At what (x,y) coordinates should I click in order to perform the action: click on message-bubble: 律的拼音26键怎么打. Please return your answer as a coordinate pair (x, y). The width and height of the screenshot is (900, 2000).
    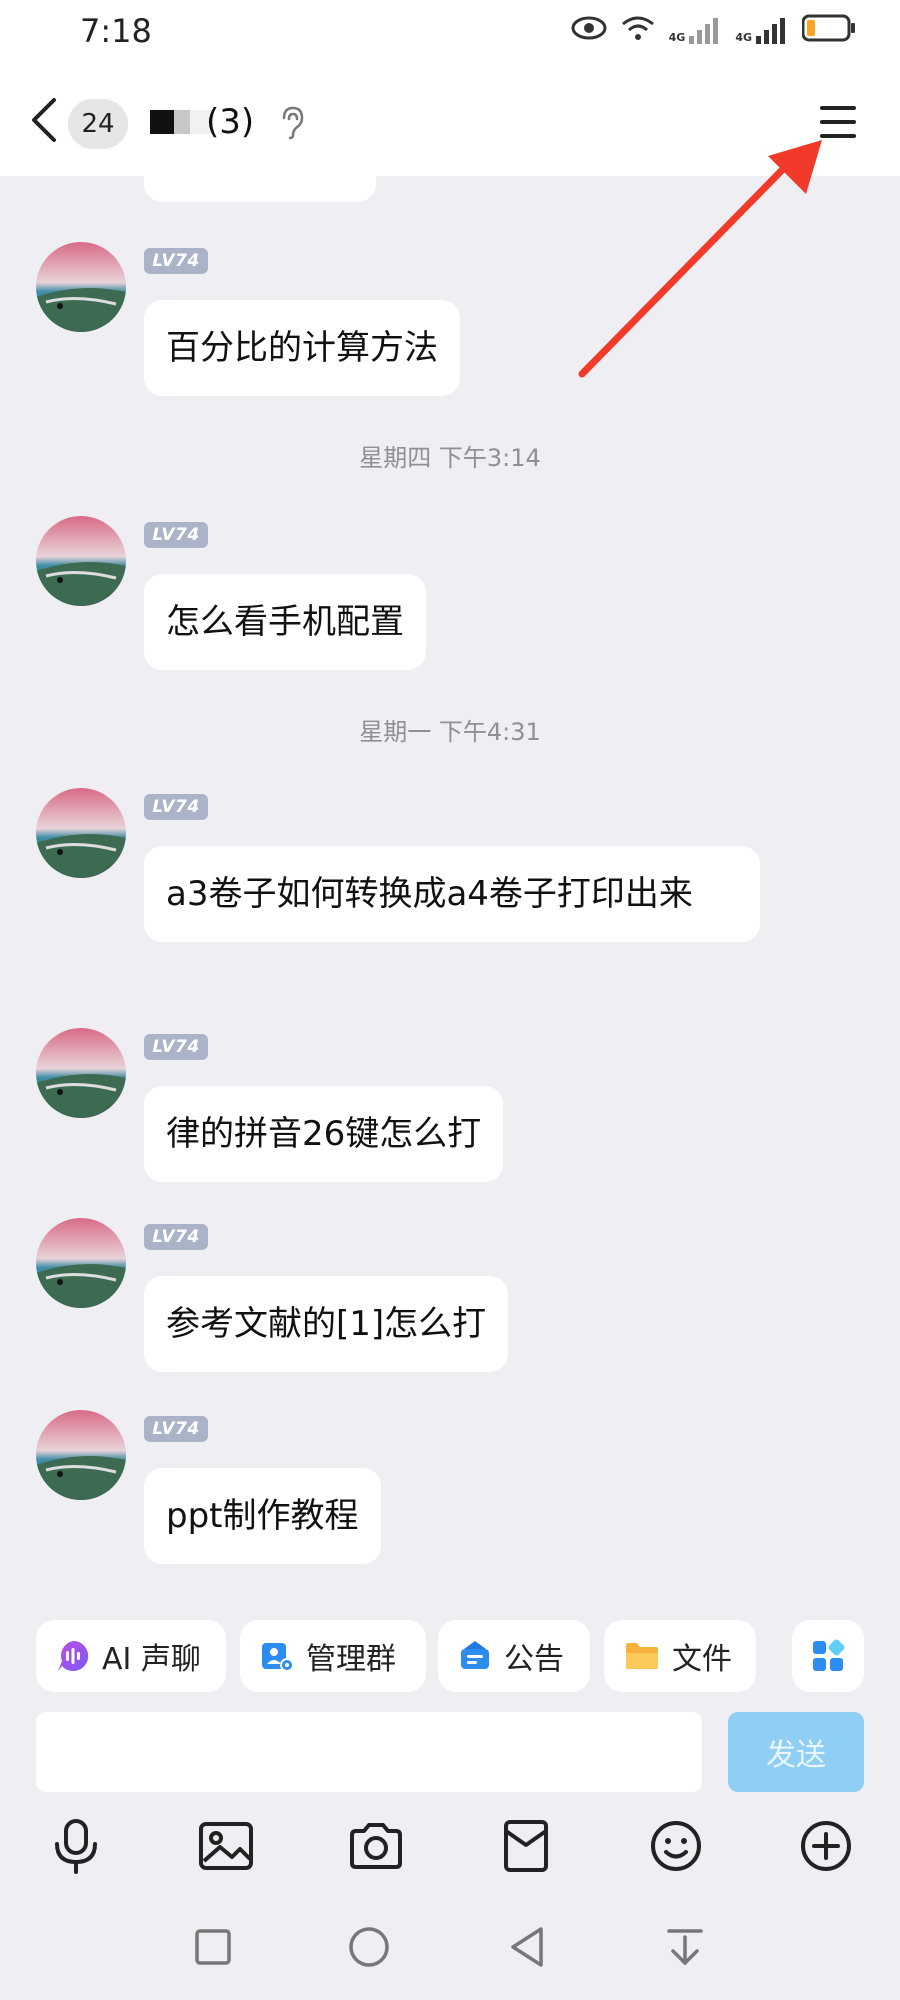
    Looking at the image, I should click on (324, 1134).